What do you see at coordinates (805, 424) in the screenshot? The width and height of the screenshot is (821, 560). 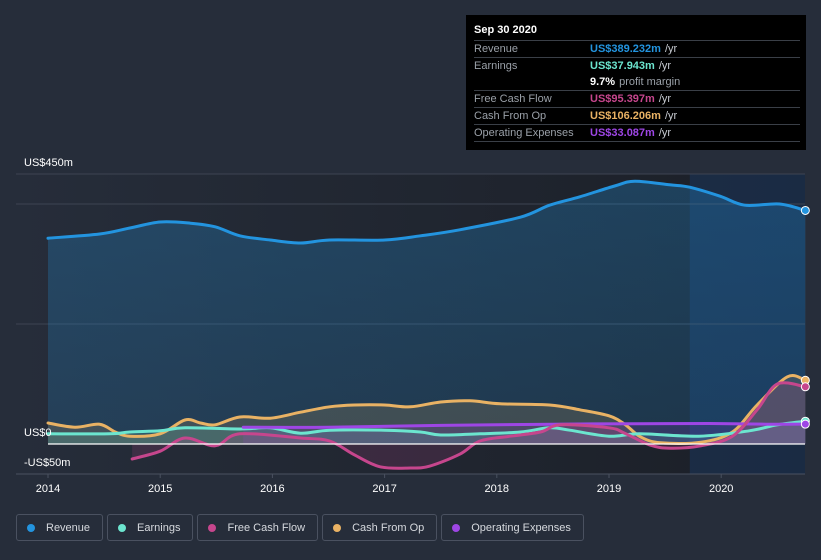 I see `operating-expenses-endpoint` at bounding box center [805, 424].